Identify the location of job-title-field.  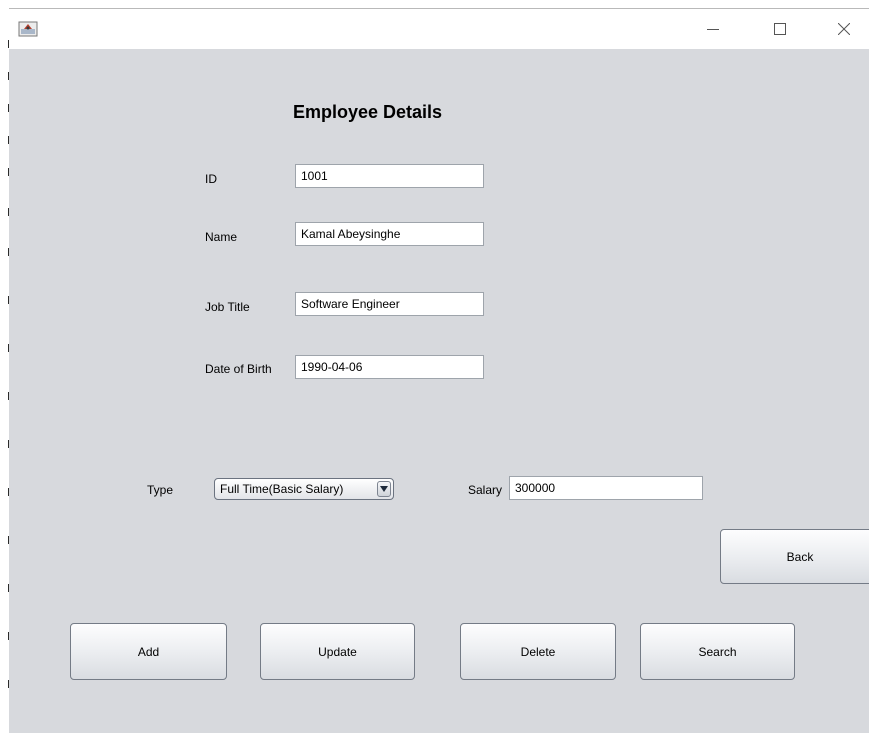
(389, 304).